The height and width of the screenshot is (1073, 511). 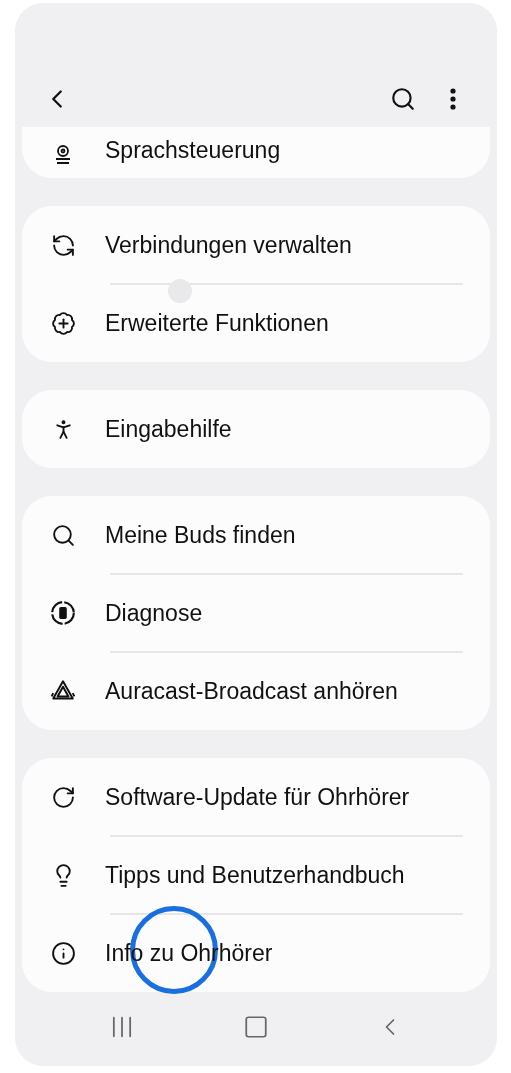 I want to click on gear-plus-icon, so click(x=63, y=323).